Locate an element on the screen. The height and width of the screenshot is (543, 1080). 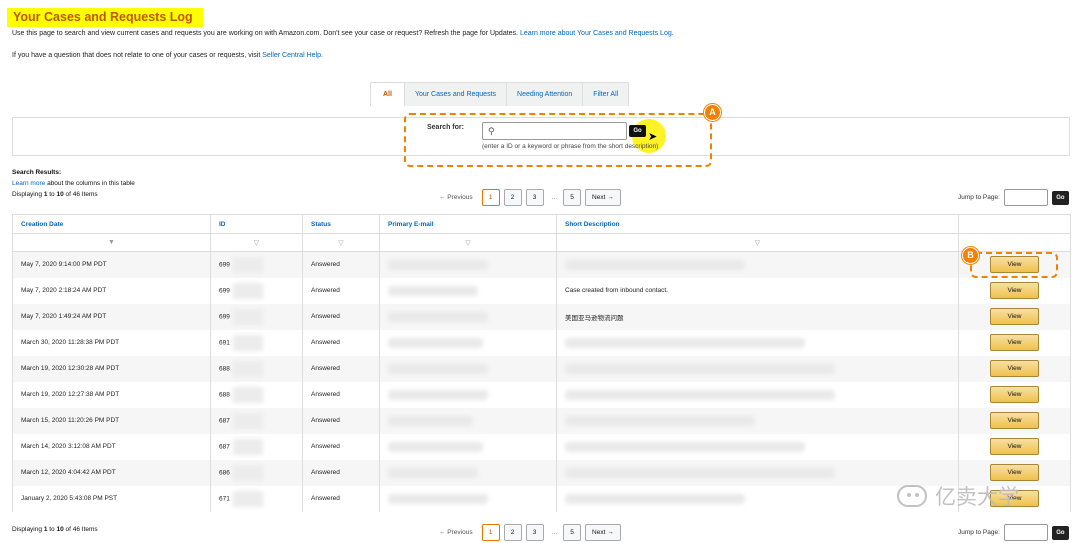
sort-toggle-email: ▽ is located at coordinates (468, 242).